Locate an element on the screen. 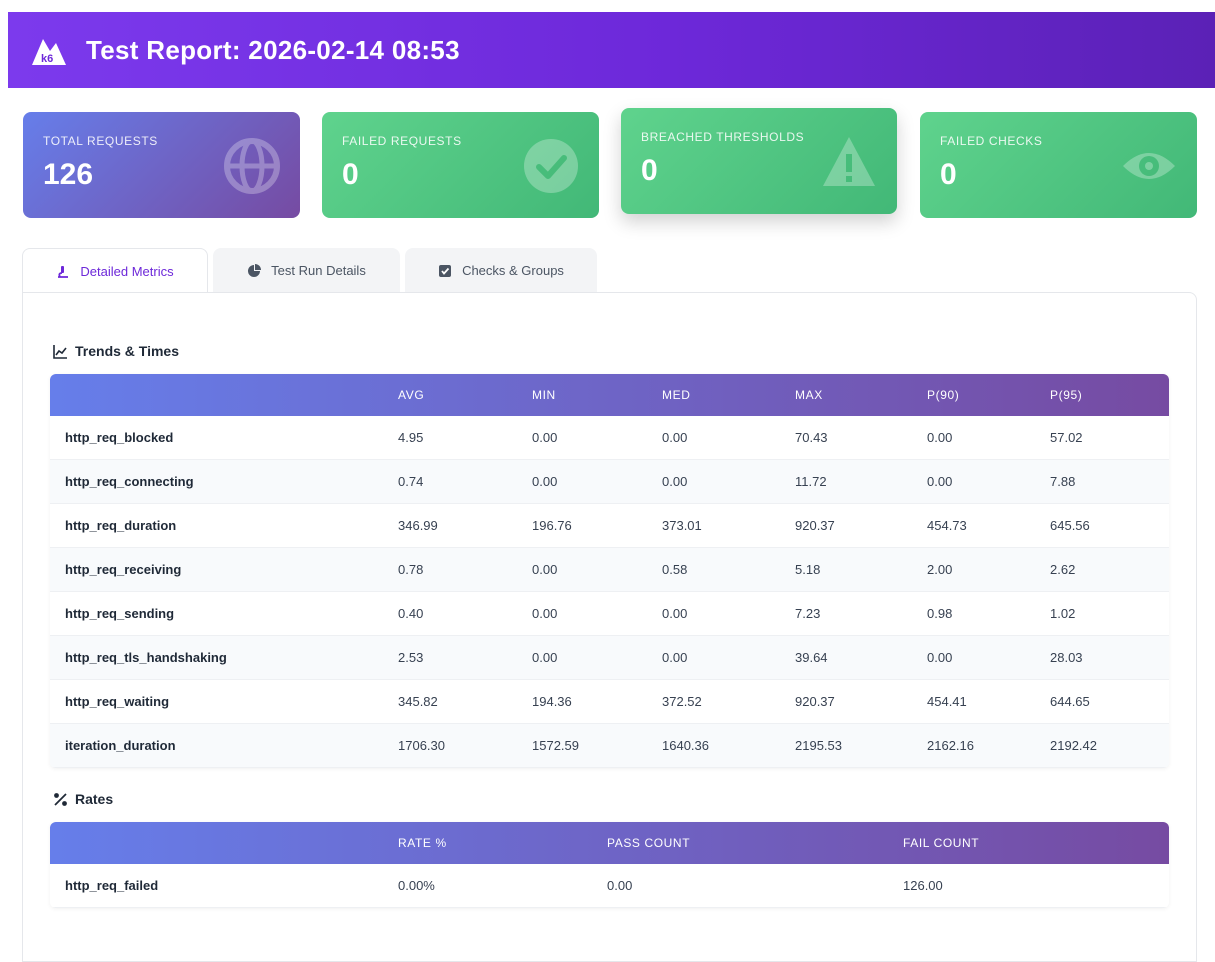  metric-value: 1640.36 is located at coordinates (685, 745).